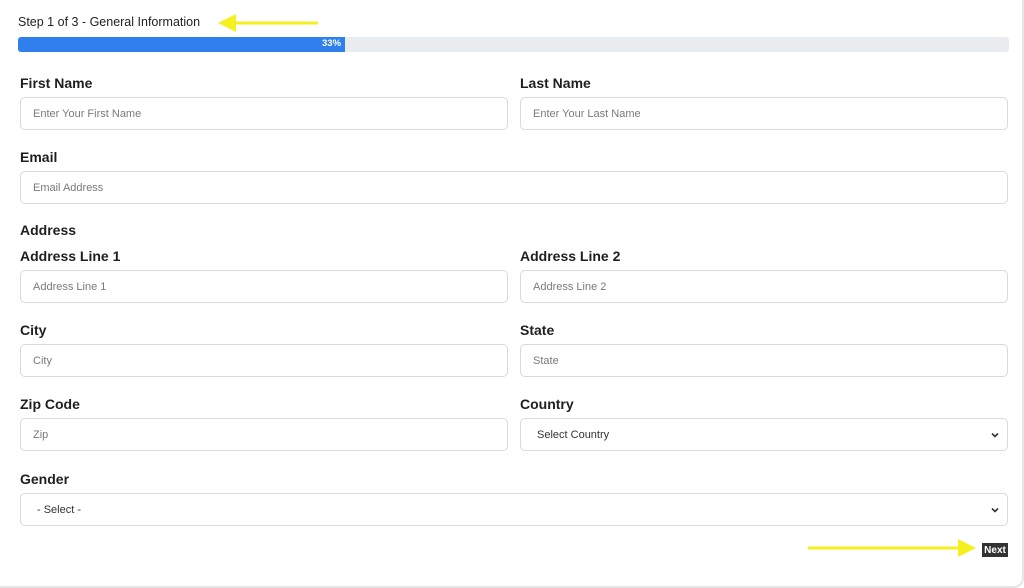 The width and height of the screenshot is (1024, 588). Describe the element at coordinates (555, 83) in the screenshot. I see `last-name-label: Last Name` at that location.